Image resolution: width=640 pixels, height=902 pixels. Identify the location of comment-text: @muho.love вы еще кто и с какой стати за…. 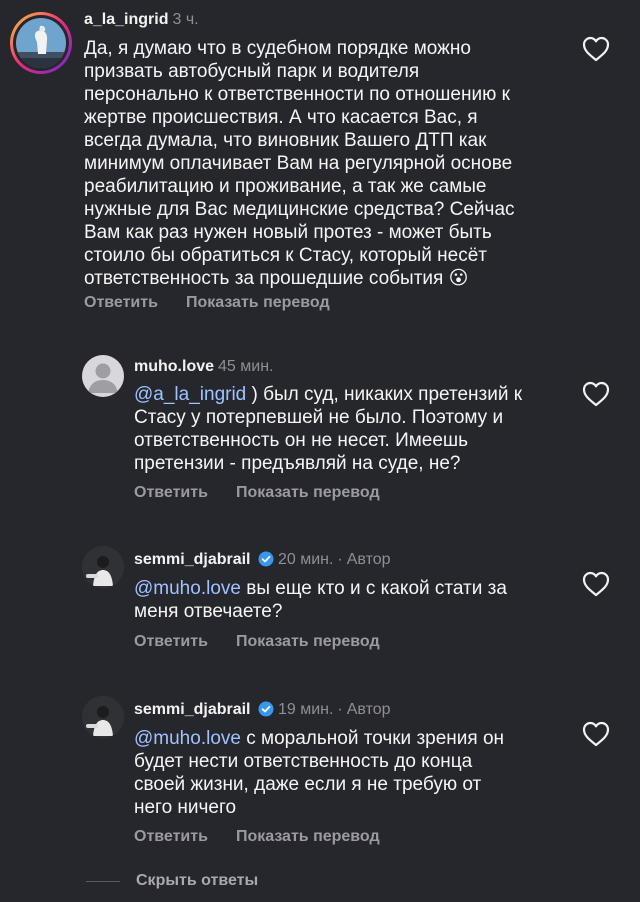
(320, 600).